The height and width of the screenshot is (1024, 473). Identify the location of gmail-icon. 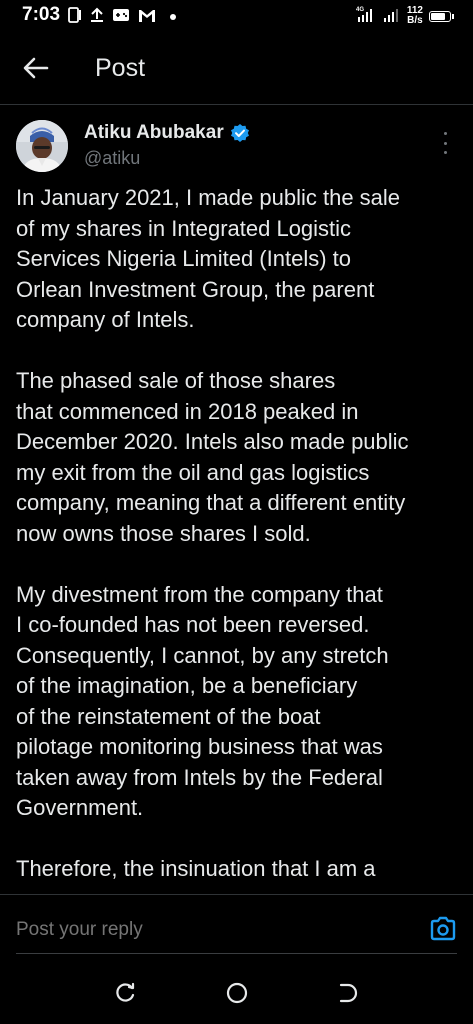
(147, 17).